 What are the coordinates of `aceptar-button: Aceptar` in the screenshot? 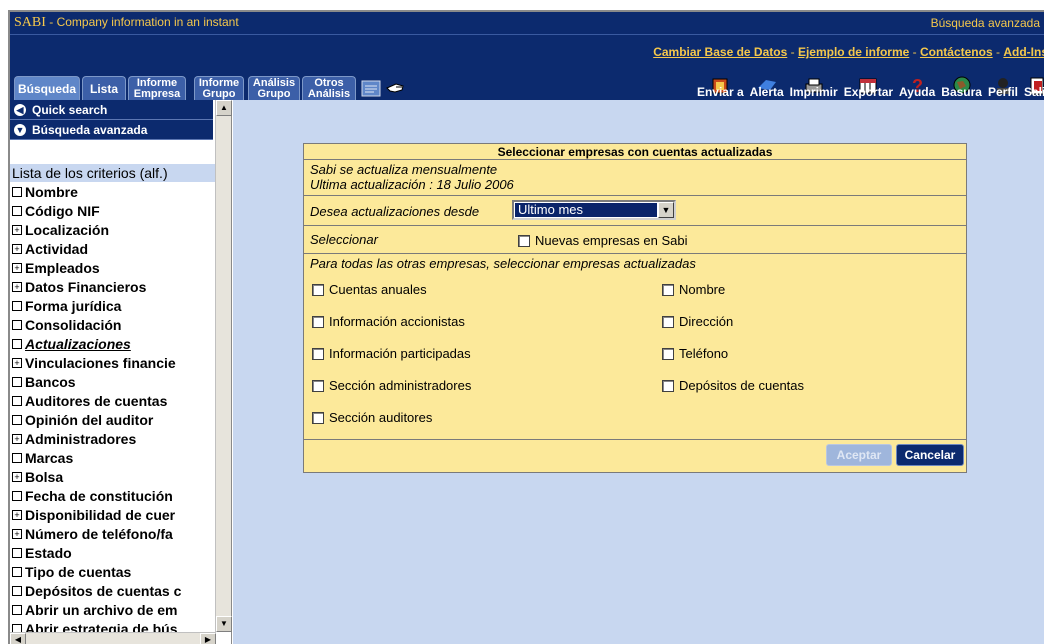 It's located at (859, 455).